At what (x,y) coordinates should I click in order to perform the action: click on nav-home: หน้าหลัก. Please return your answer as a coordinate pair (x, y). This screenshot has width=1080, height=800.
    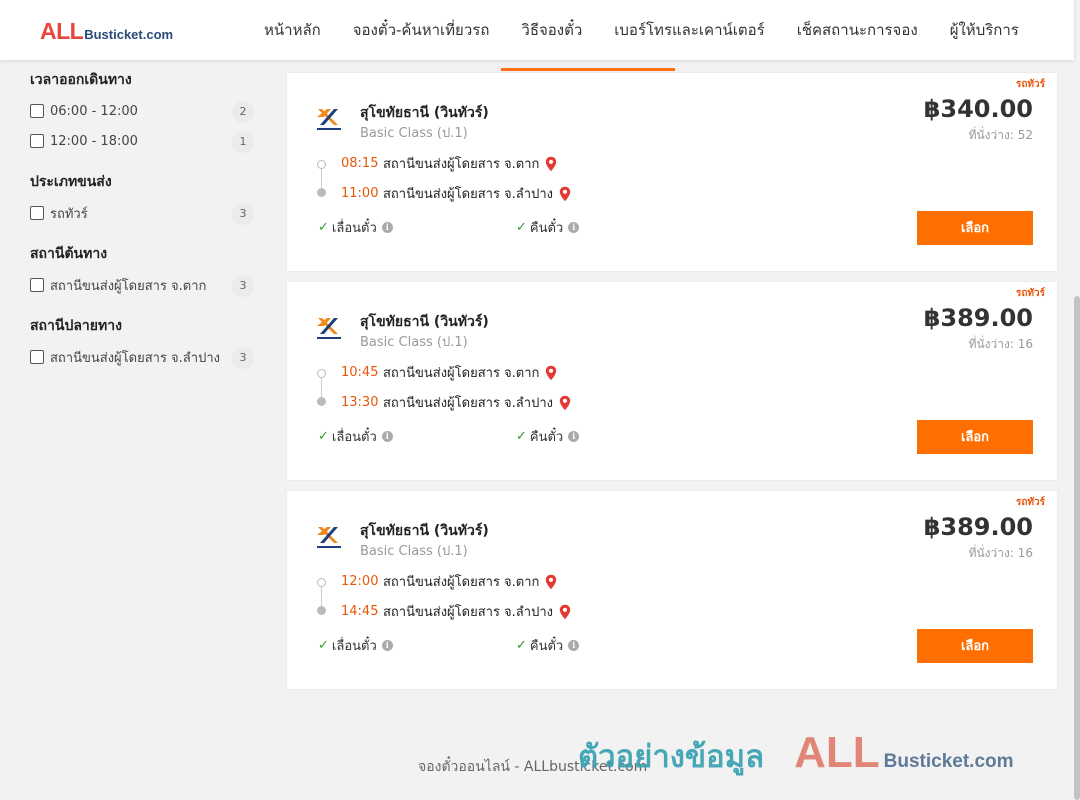
    Looking at the image, I should click on (292, 30).